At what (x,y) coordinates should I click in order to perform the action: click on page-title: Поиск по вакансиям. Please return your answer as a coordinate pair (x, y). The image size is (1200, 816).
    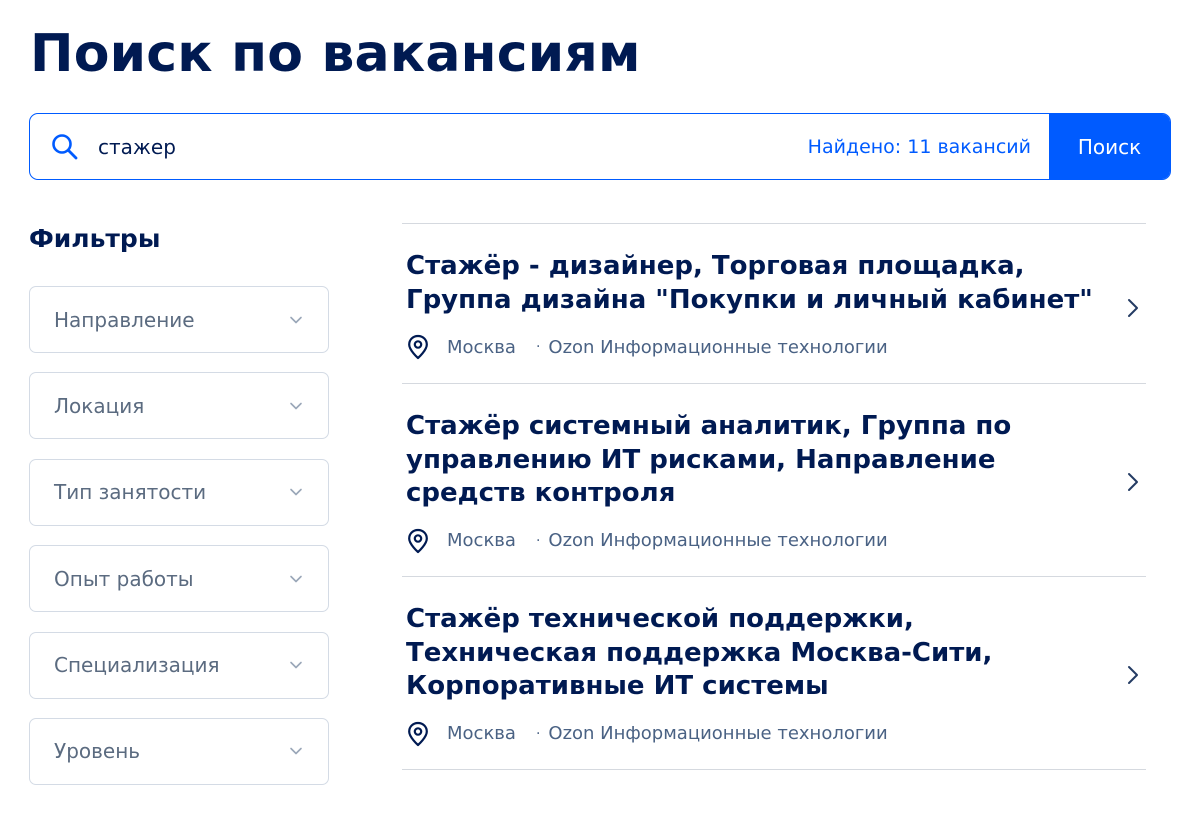
    Looking at the image, I should click on (335, 54).